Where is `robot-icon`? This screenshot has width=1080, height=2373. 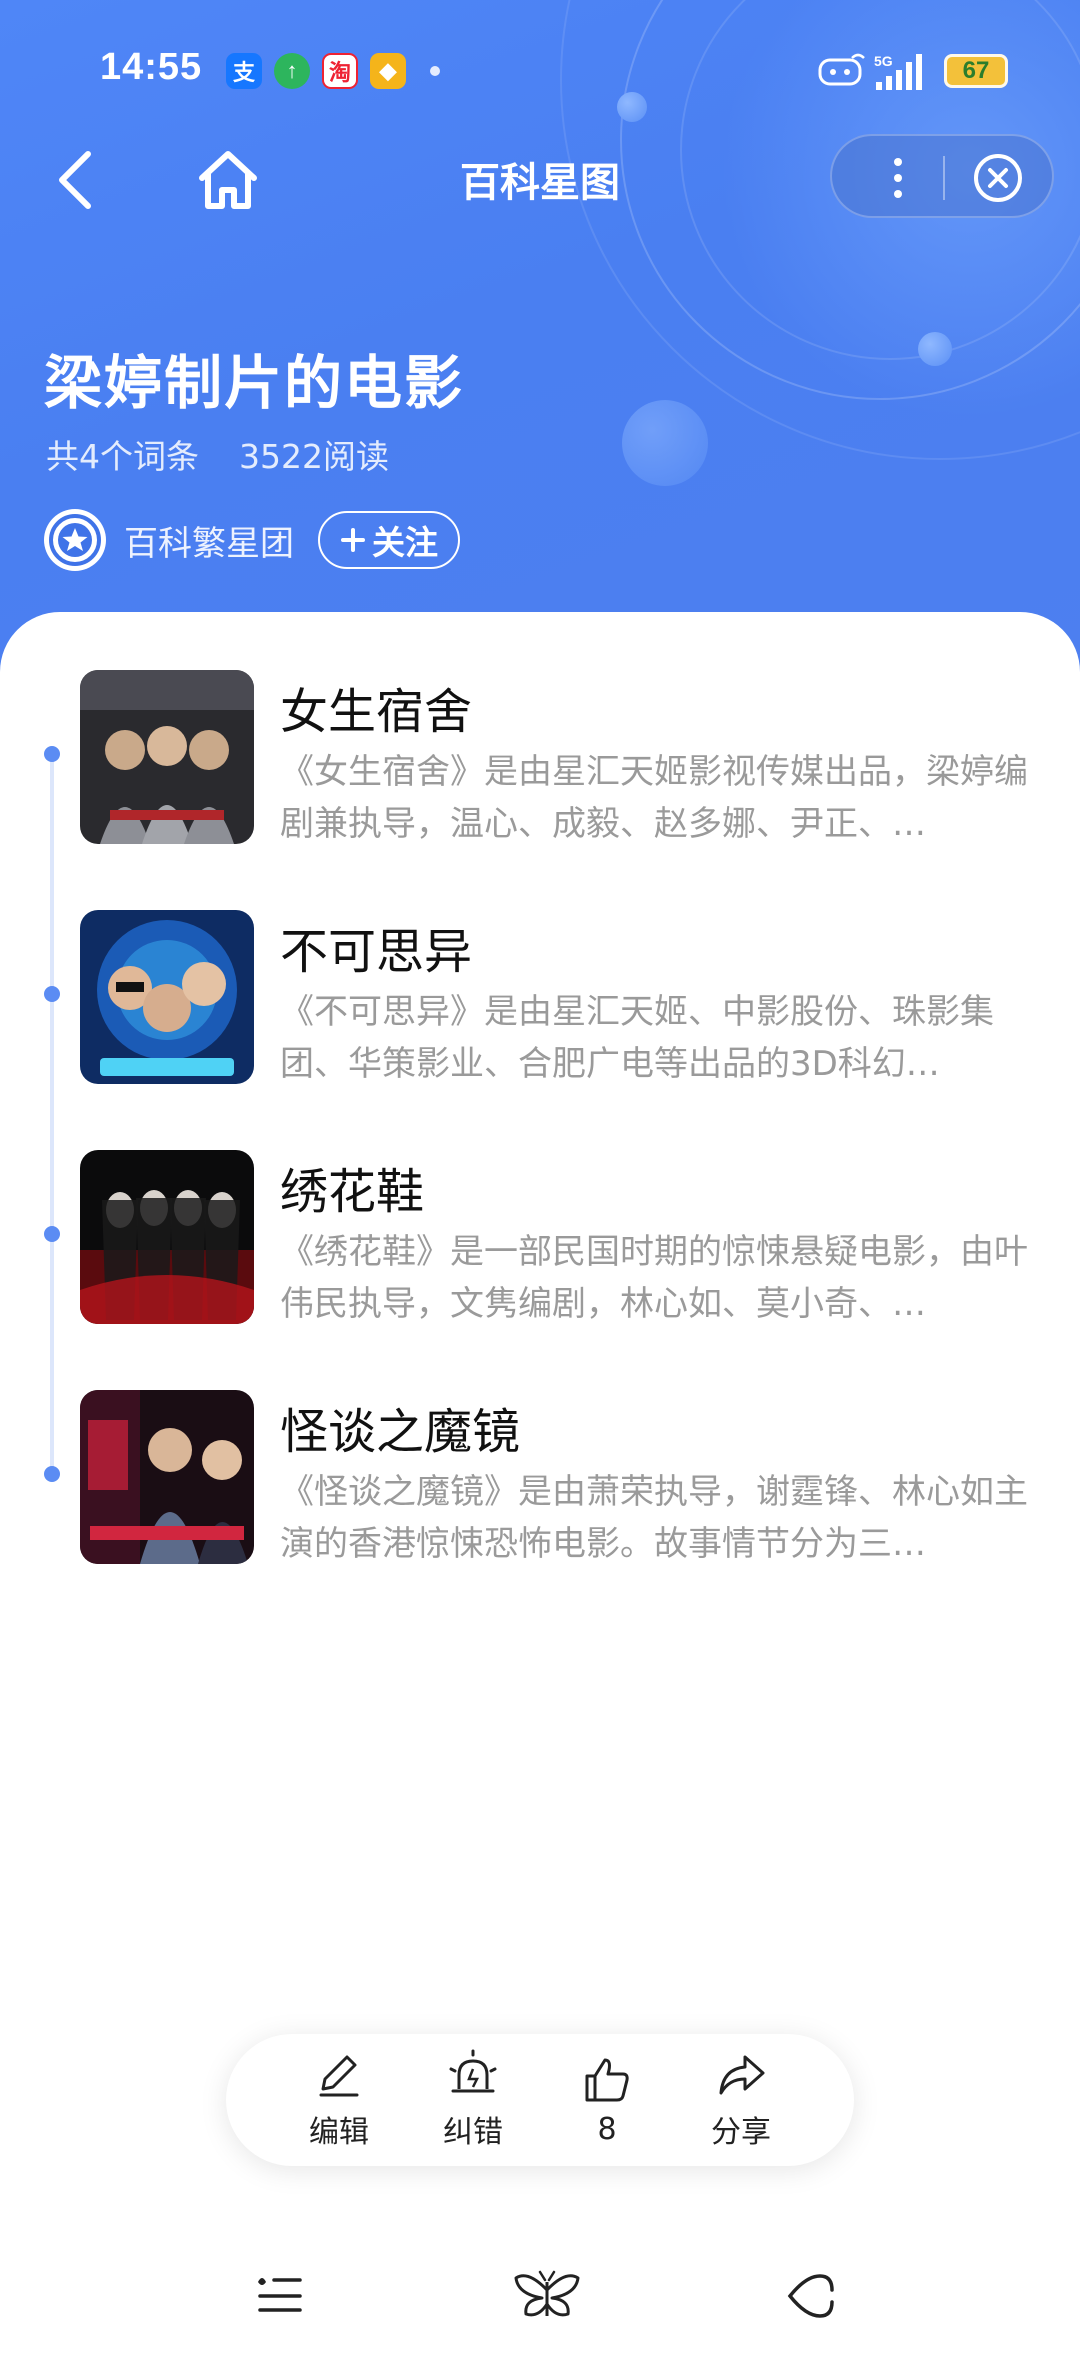
robot-icon is located at coordinates (841, 69).